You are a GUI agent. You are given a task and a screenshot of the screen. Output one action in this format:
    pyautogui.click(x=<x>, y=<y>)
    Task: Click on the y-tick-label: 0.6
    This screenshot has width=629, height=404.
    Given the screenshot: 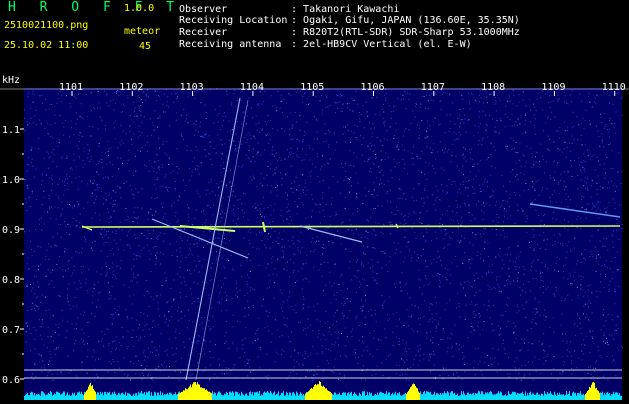 What is the action you would take?
    pyautogui.click(x=11, y=380)
    